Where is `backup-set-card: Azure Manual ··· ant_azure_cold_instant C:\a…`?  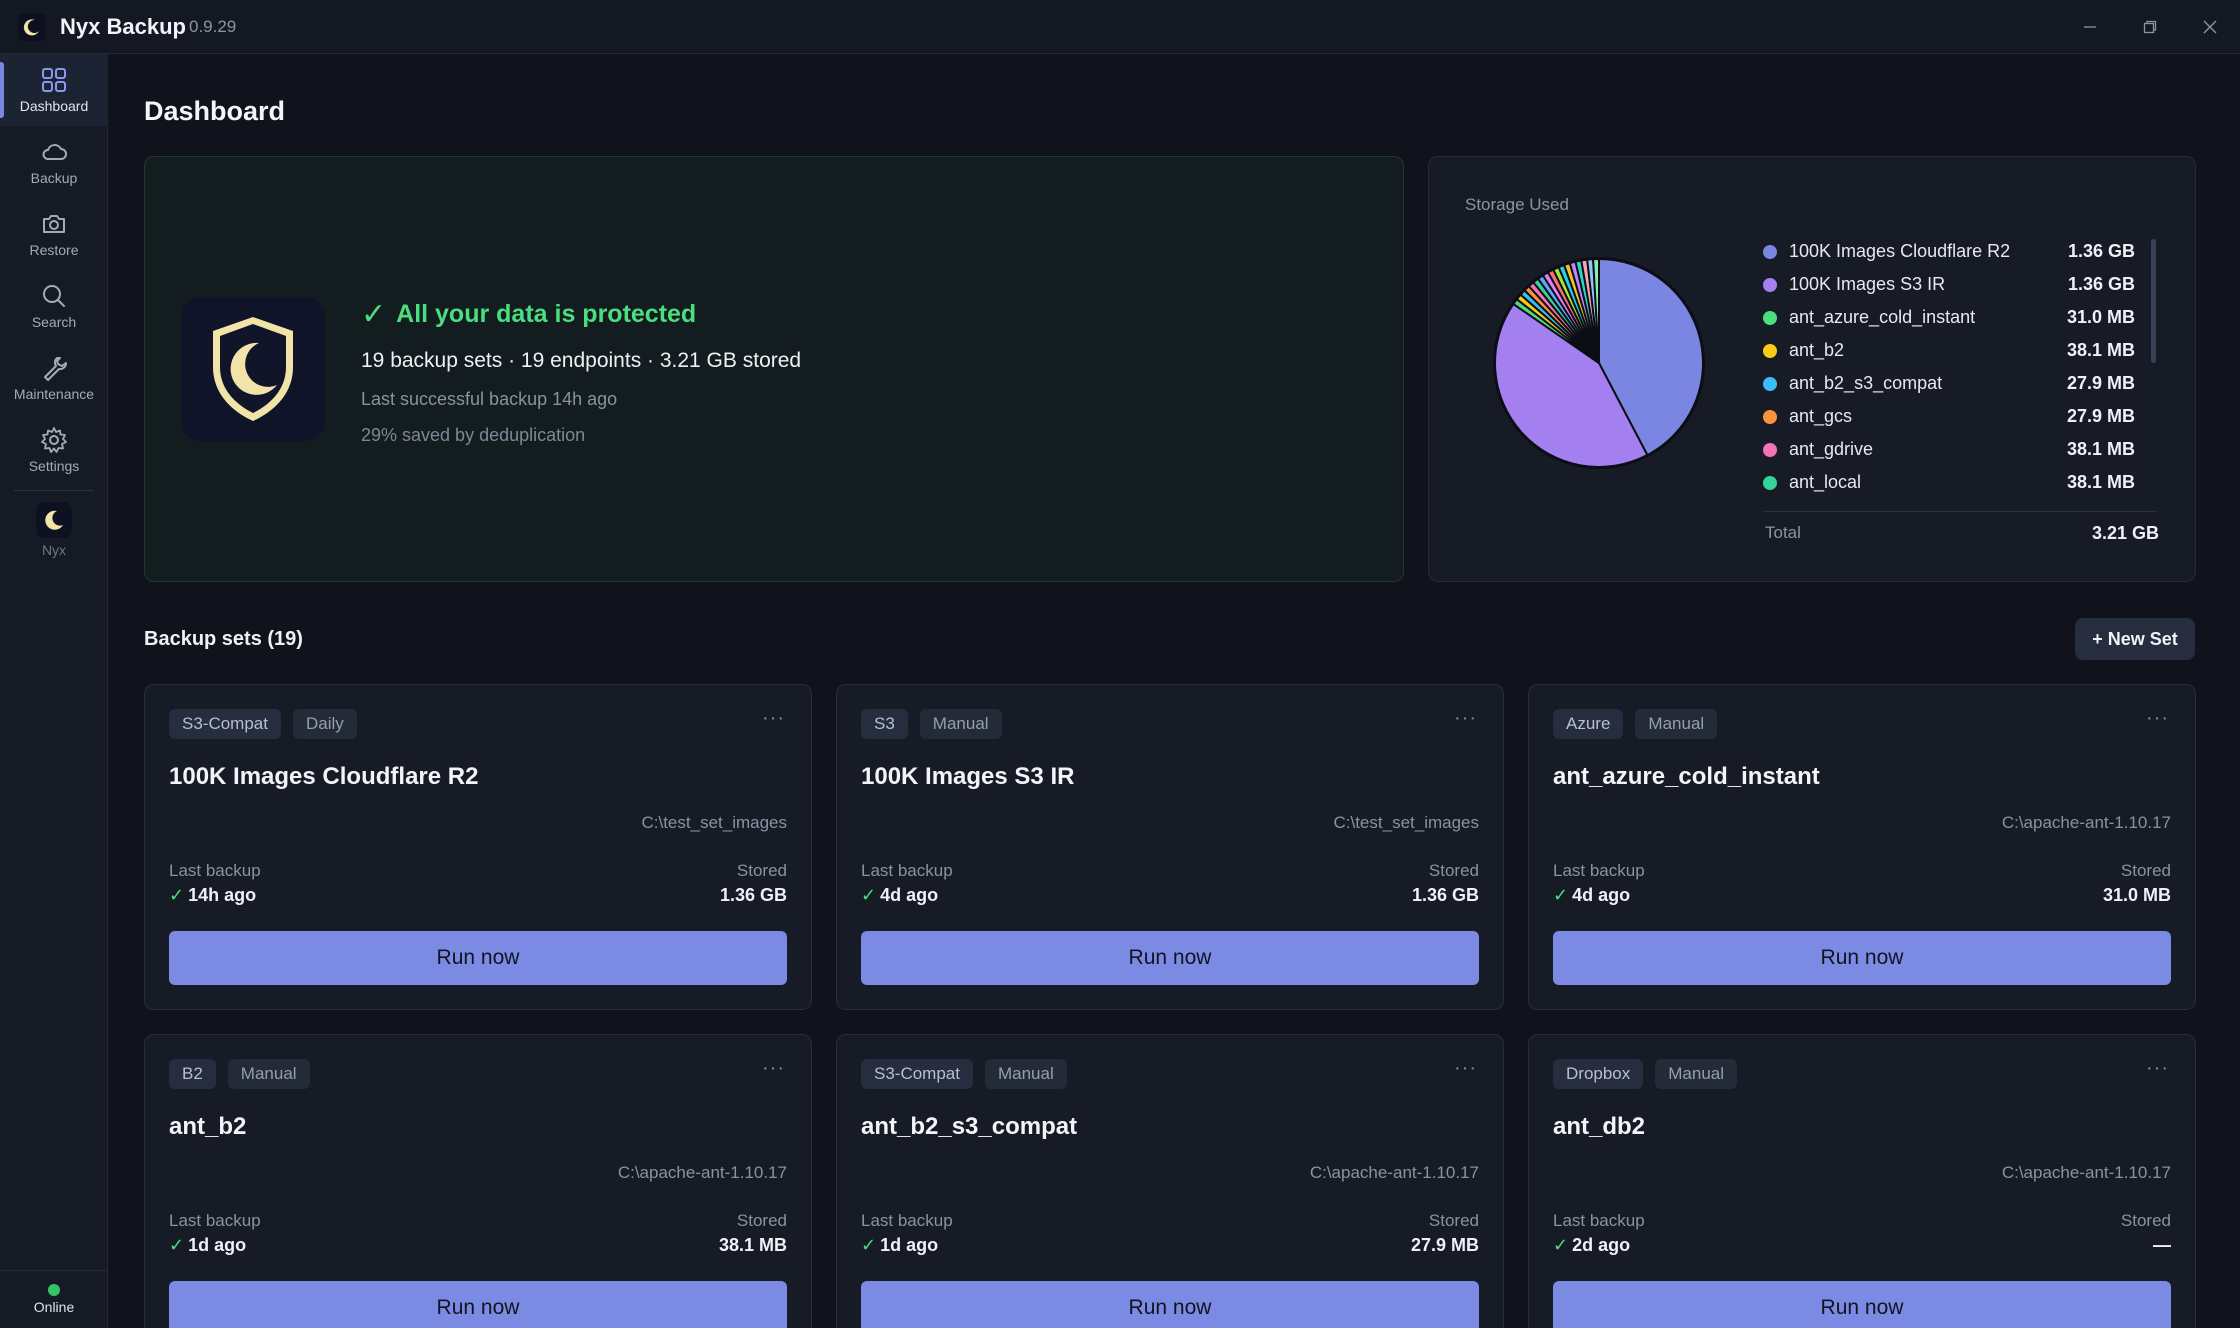
backup-set-card: Azure Manual ··· ant_azure_cold_instant C:\a… is located at coordinates (1862, 847).